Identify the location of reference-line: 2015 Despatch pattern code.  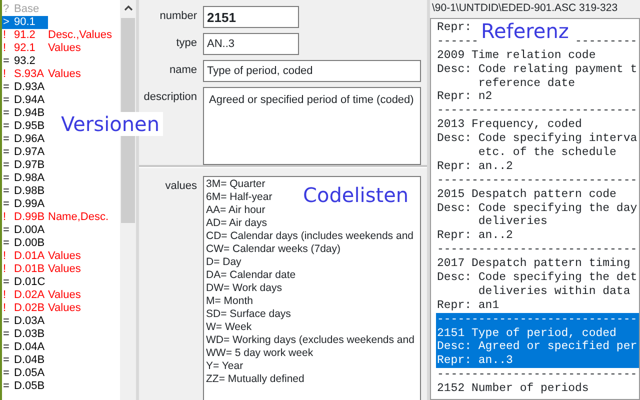
(526, 195).